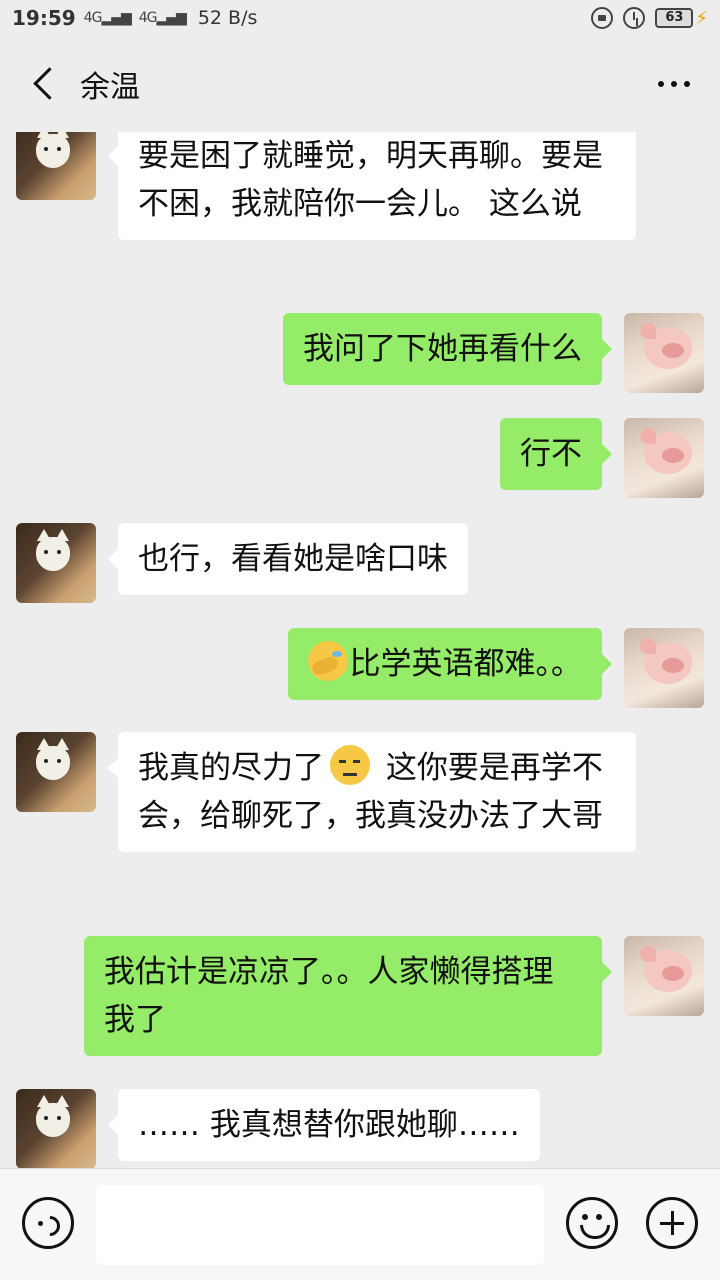 The image size is (720, 1280). I want to click on message-bubble: 行不, so click(556, 454).